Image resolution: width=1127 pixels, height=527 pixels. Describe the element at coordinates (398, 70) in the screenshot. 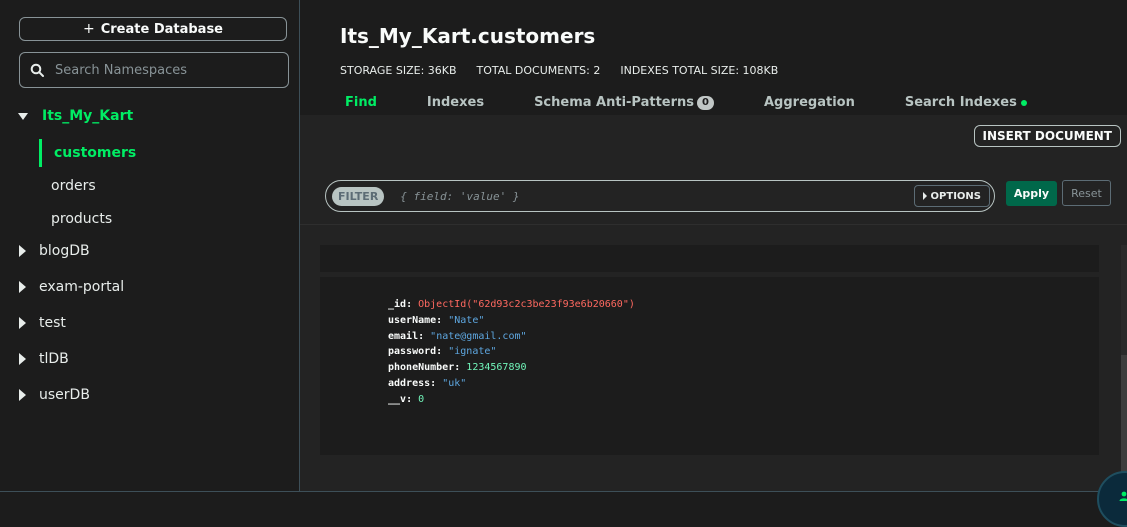

I see `storage-size: STORAGE SIZE: 36KB` at that location.